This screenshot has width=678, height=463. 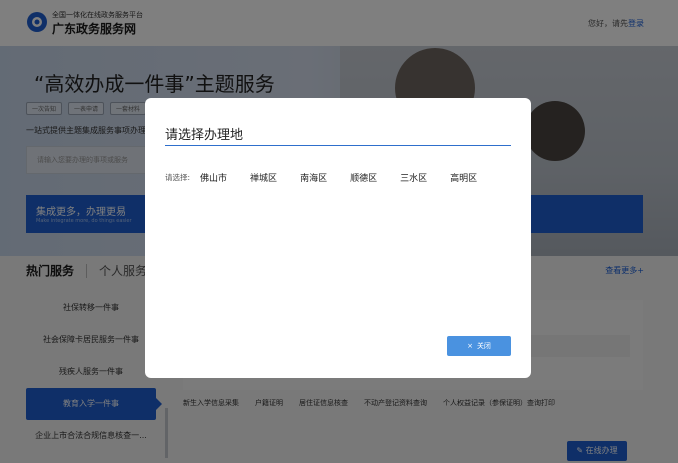 What do you see at coordinates (338, 145) in the screenshot?
I see `modal-title-divider` at bounding box center [338, 145].